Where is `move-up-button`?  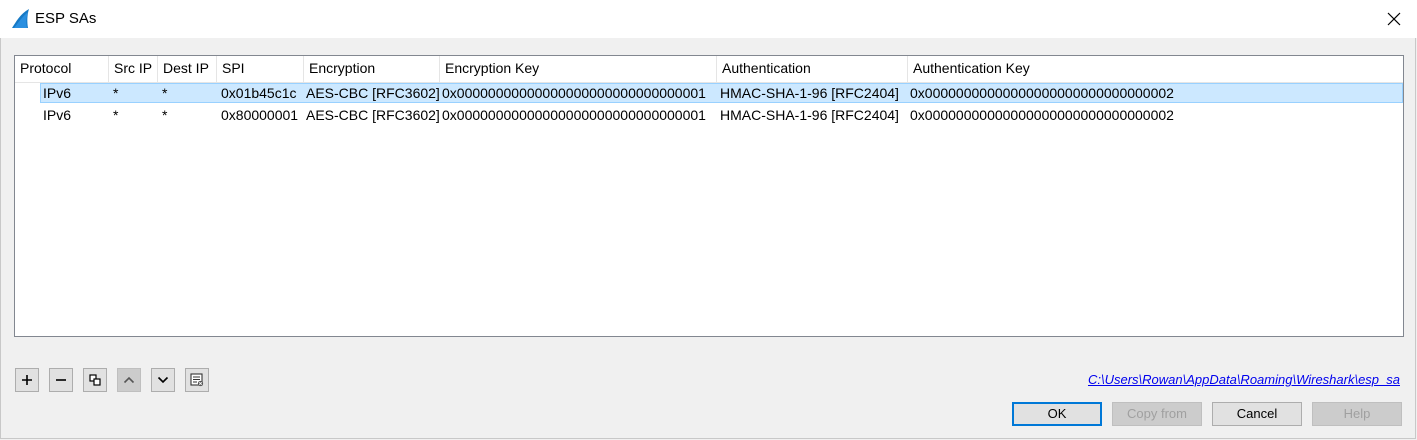 move-up-button is located at coordinates (129, 380).